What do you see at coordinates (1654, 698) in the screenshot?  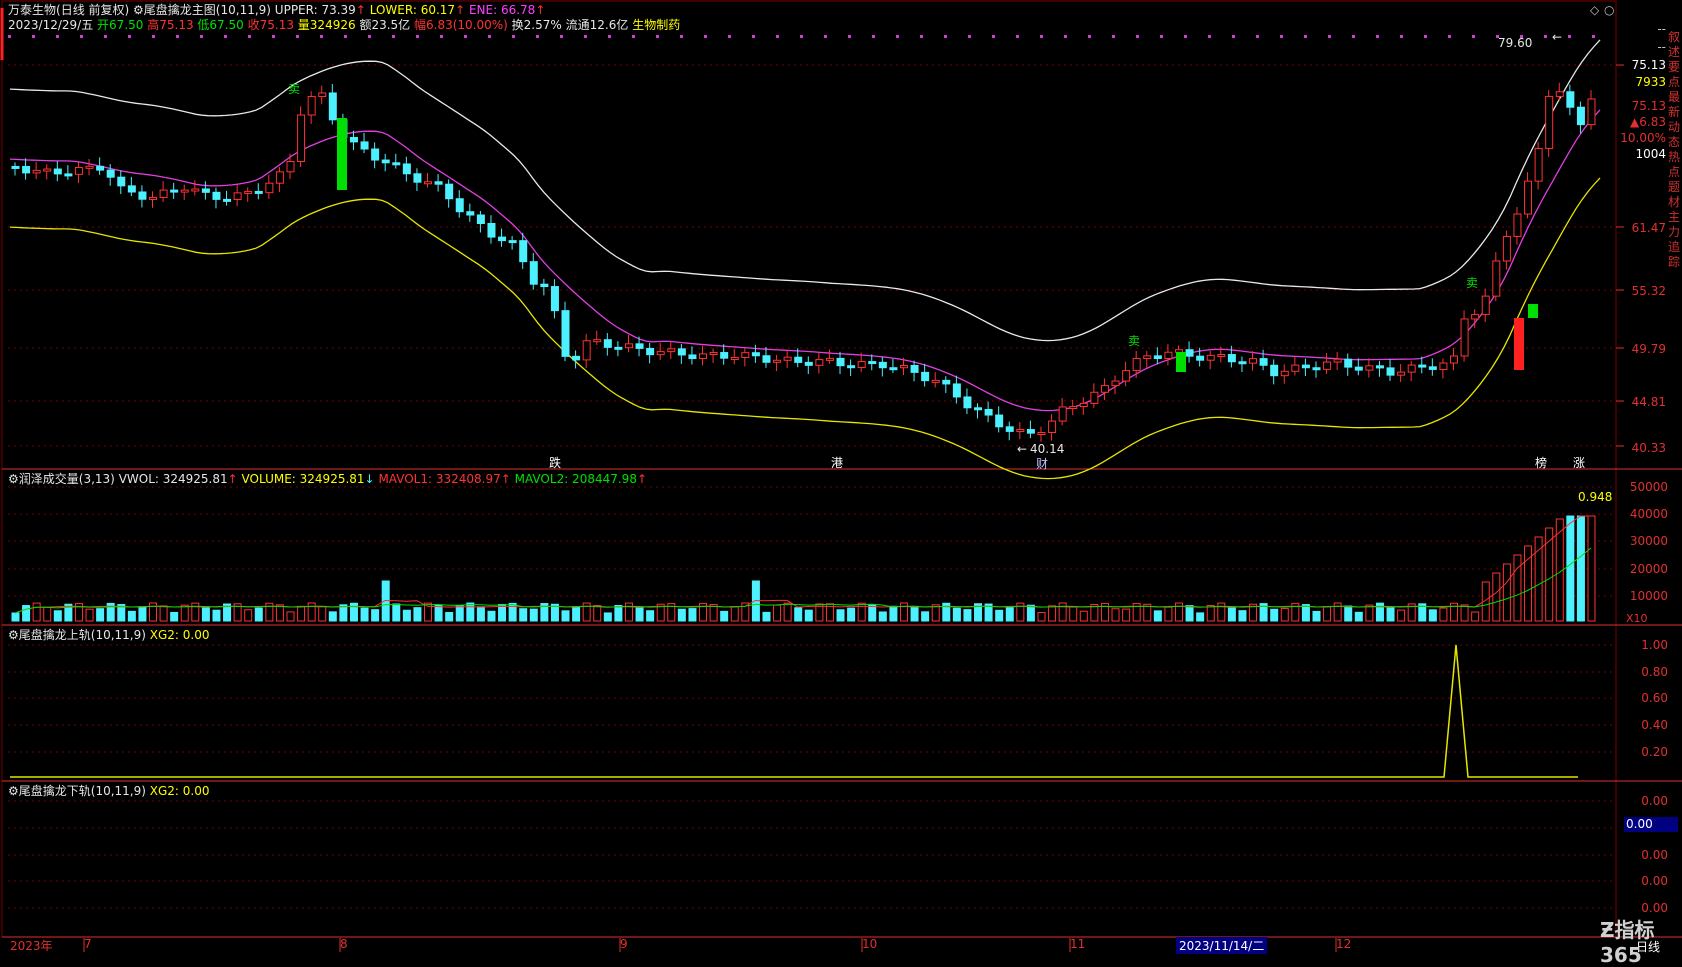 I see `upper-tick: 0.60` at bounding box center [1654, 698].